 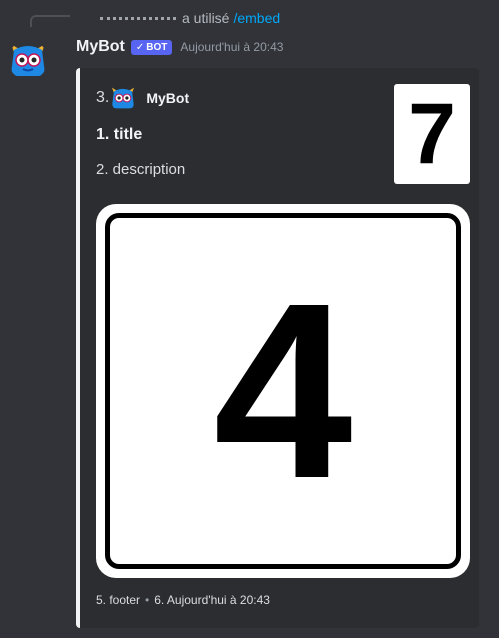 What do you see at coordinates (140, 47) in the screenshot?
I see `check-icon: ✓` at bounding box center [140, 47].